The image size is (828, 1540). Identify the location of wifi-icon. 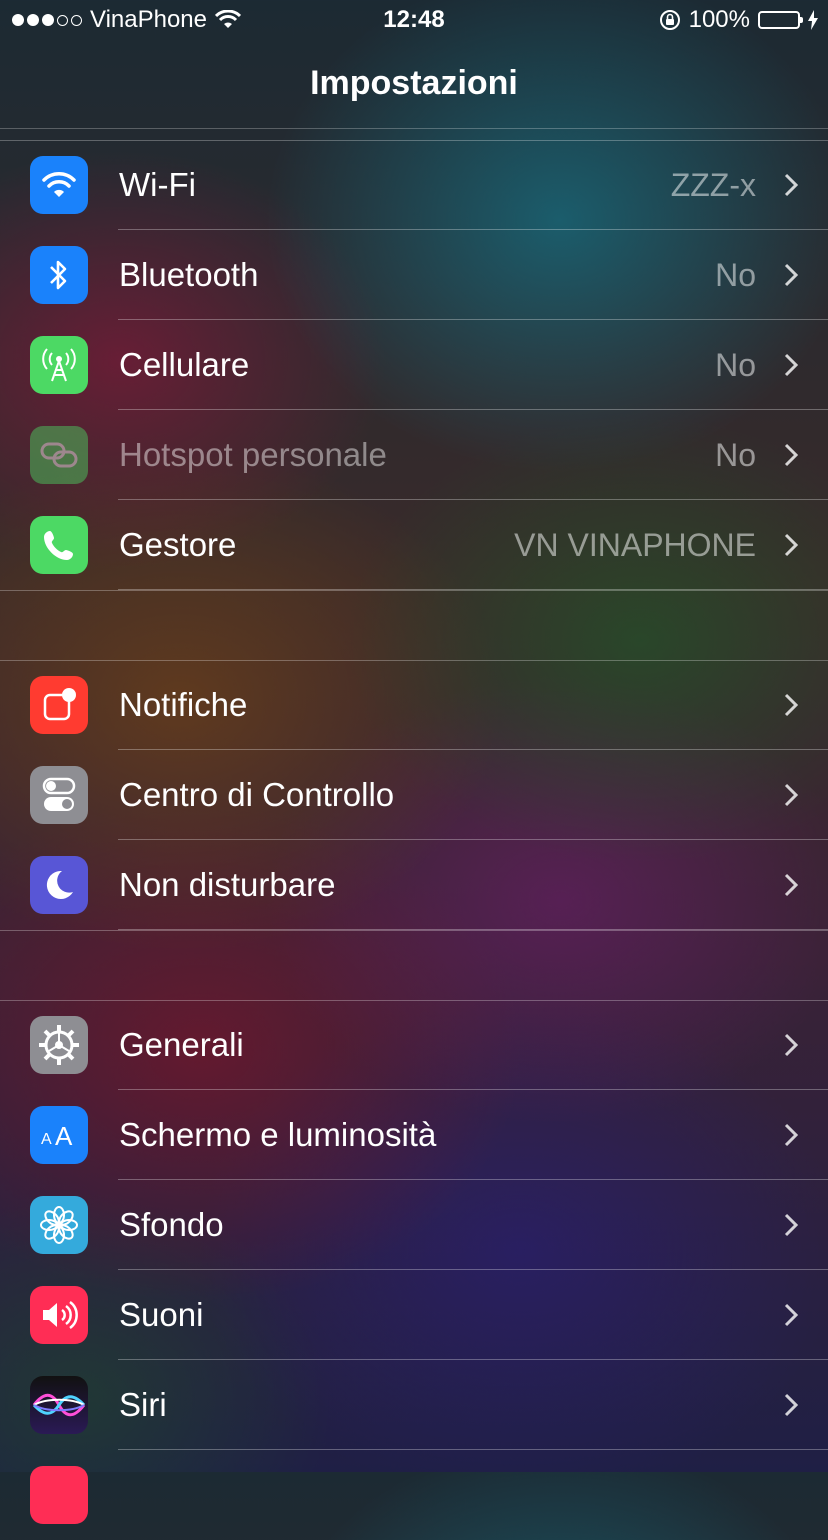
(59, 185).